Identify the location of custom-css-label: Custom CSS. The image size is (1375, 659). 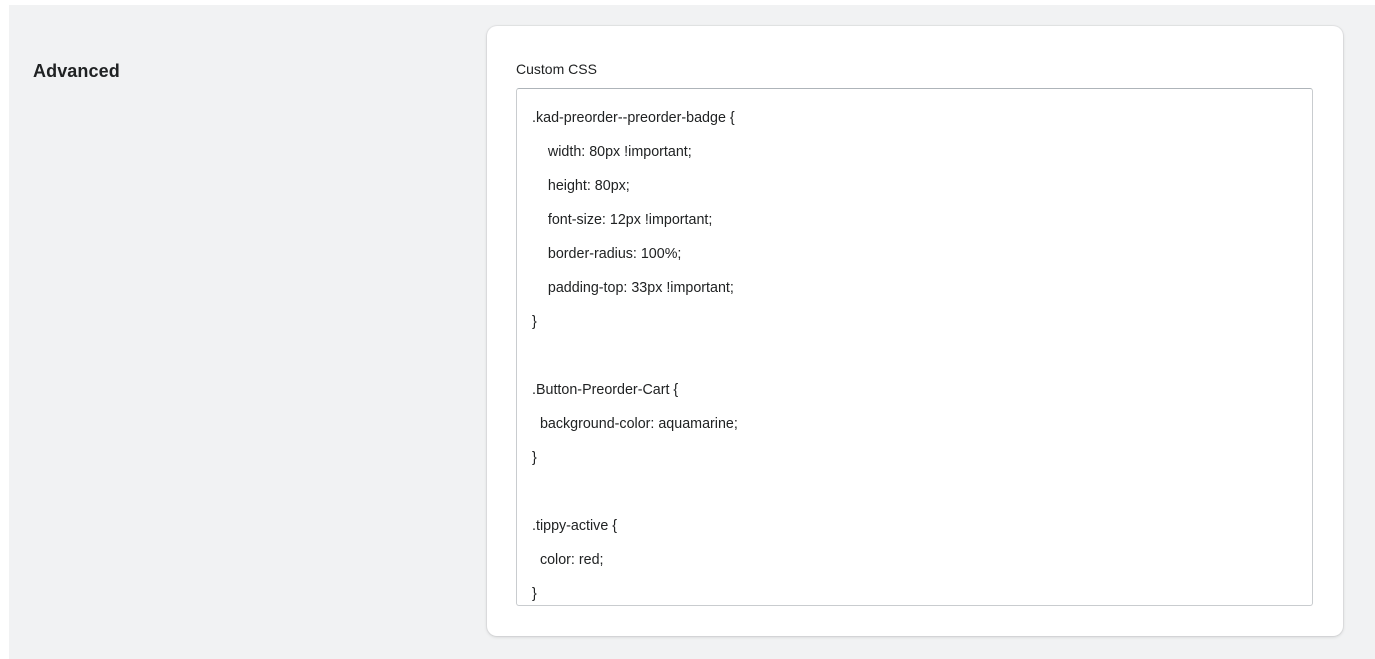
(556, 69).